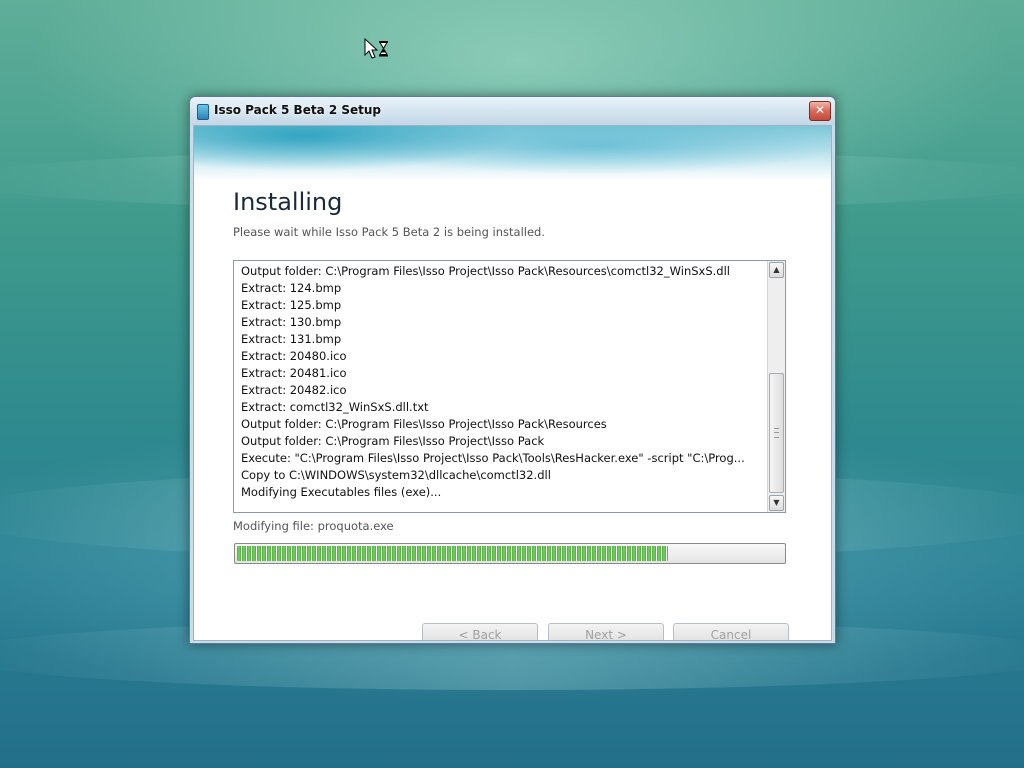 The image size is (1024, 768). I want to click on log-line: Extract: 130.bmp, so click(291, 322).